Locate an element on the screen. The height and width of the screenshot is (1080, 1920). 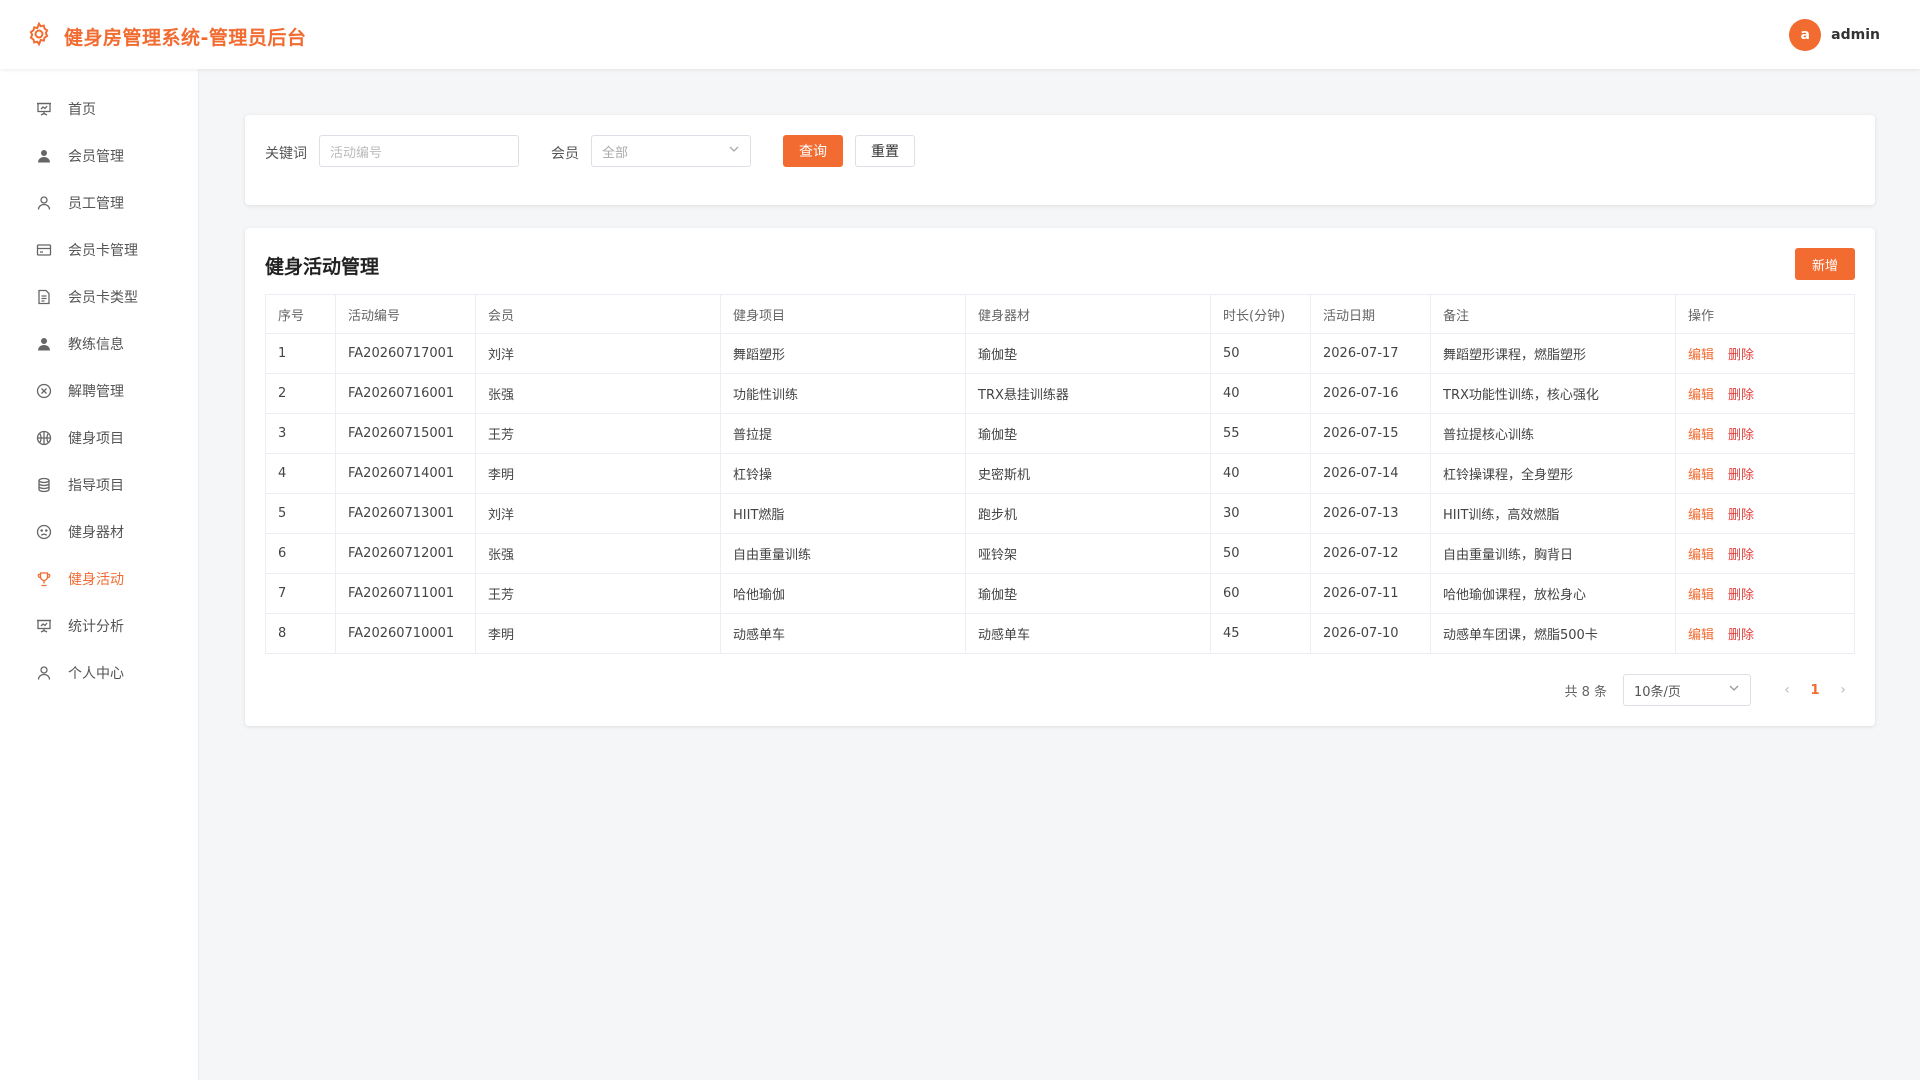
sidebar-item-4: 会员卡类型 is located at coordinates (99, 297).